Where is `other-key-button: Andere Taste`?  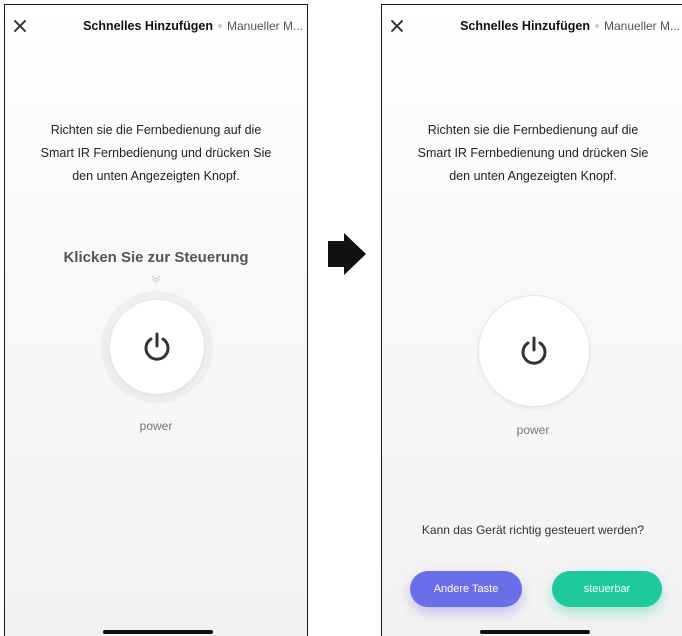
other-key-button: Andere Taste is located at coordinates (466, 589).